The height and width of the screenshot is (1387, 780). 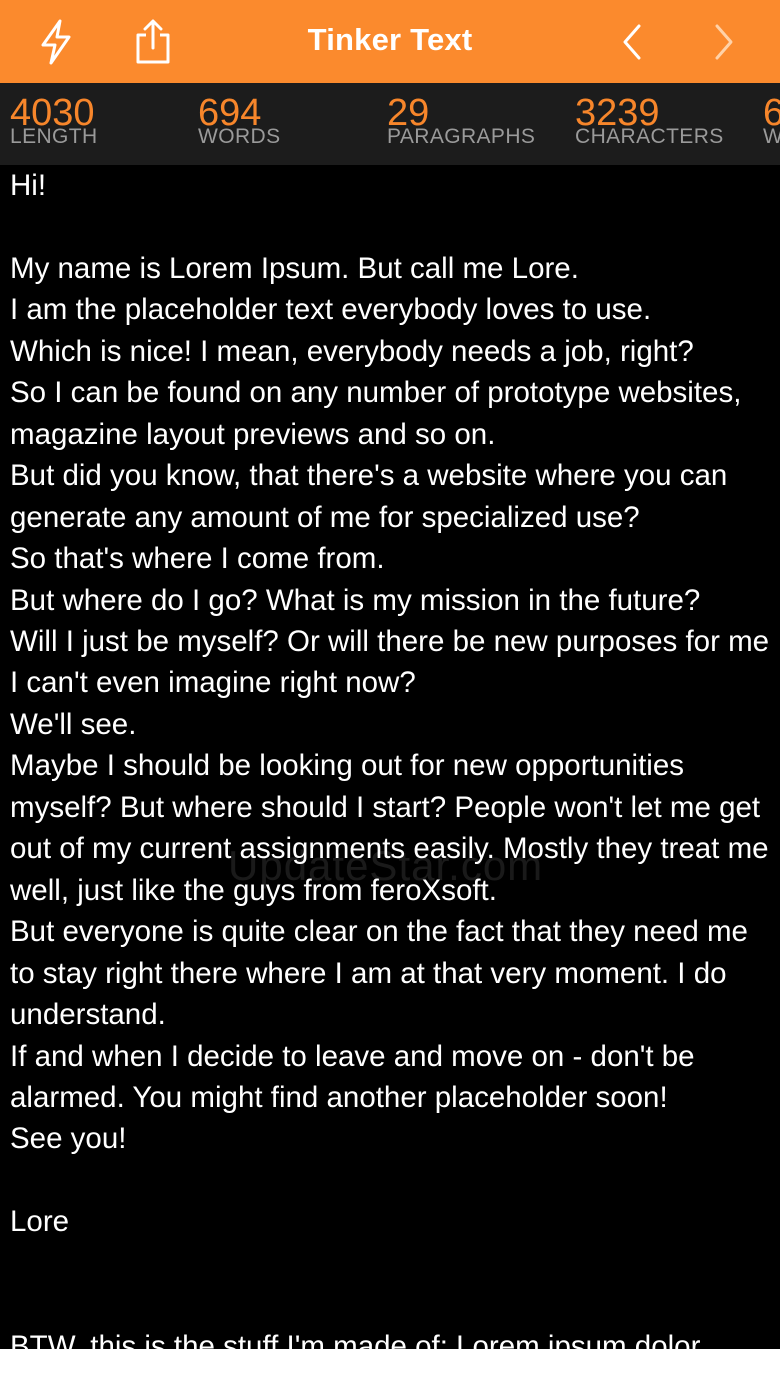 What do you see at coordinates (54, 120) in the screenshot?
I see `stat-length: 4030 LENGTH` at bounding box center [54, 120].